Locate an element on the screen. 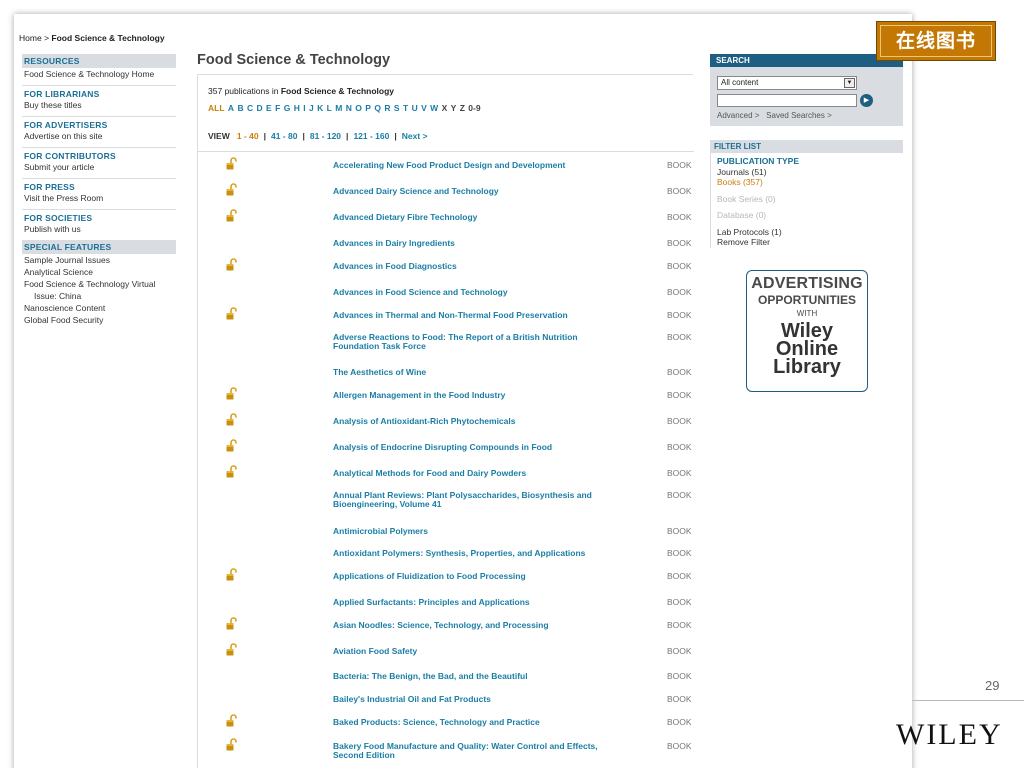 The image size is (1024, 768). remove-filter-link: Remove Filter is located at coordinates (810, 242).